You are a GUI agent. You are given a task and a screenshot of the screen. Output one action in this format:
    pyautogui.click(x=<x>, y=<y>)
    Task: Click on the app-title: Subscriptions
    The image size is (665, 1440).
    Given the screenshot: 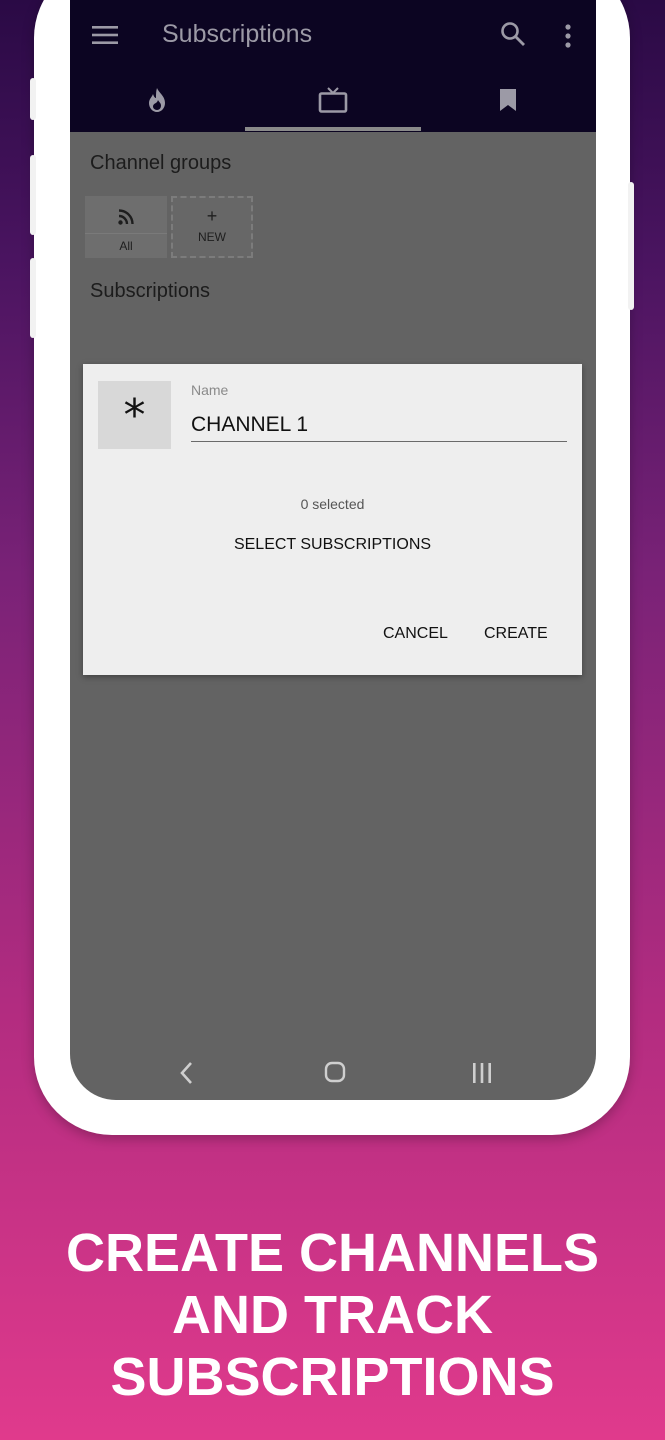 What is the action you would take?
    pyautogui.click(x=237, y=34)
    